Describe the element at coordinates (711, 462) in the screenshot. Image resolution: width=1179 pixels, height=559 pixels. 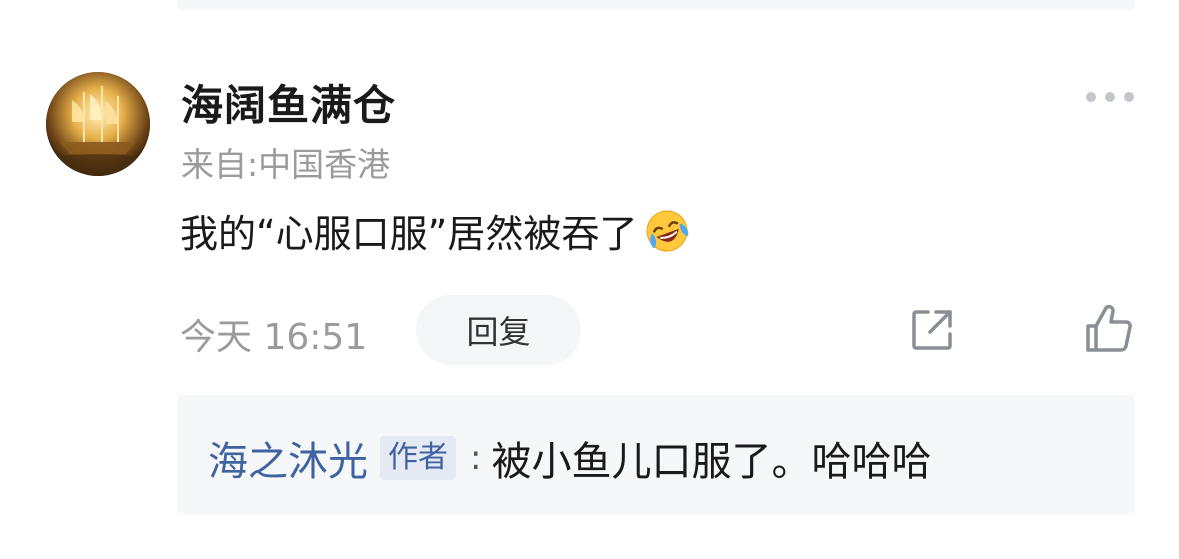
I see `sub-reply-text: 被小鱼儿口服了。哈哈哈` at that location.